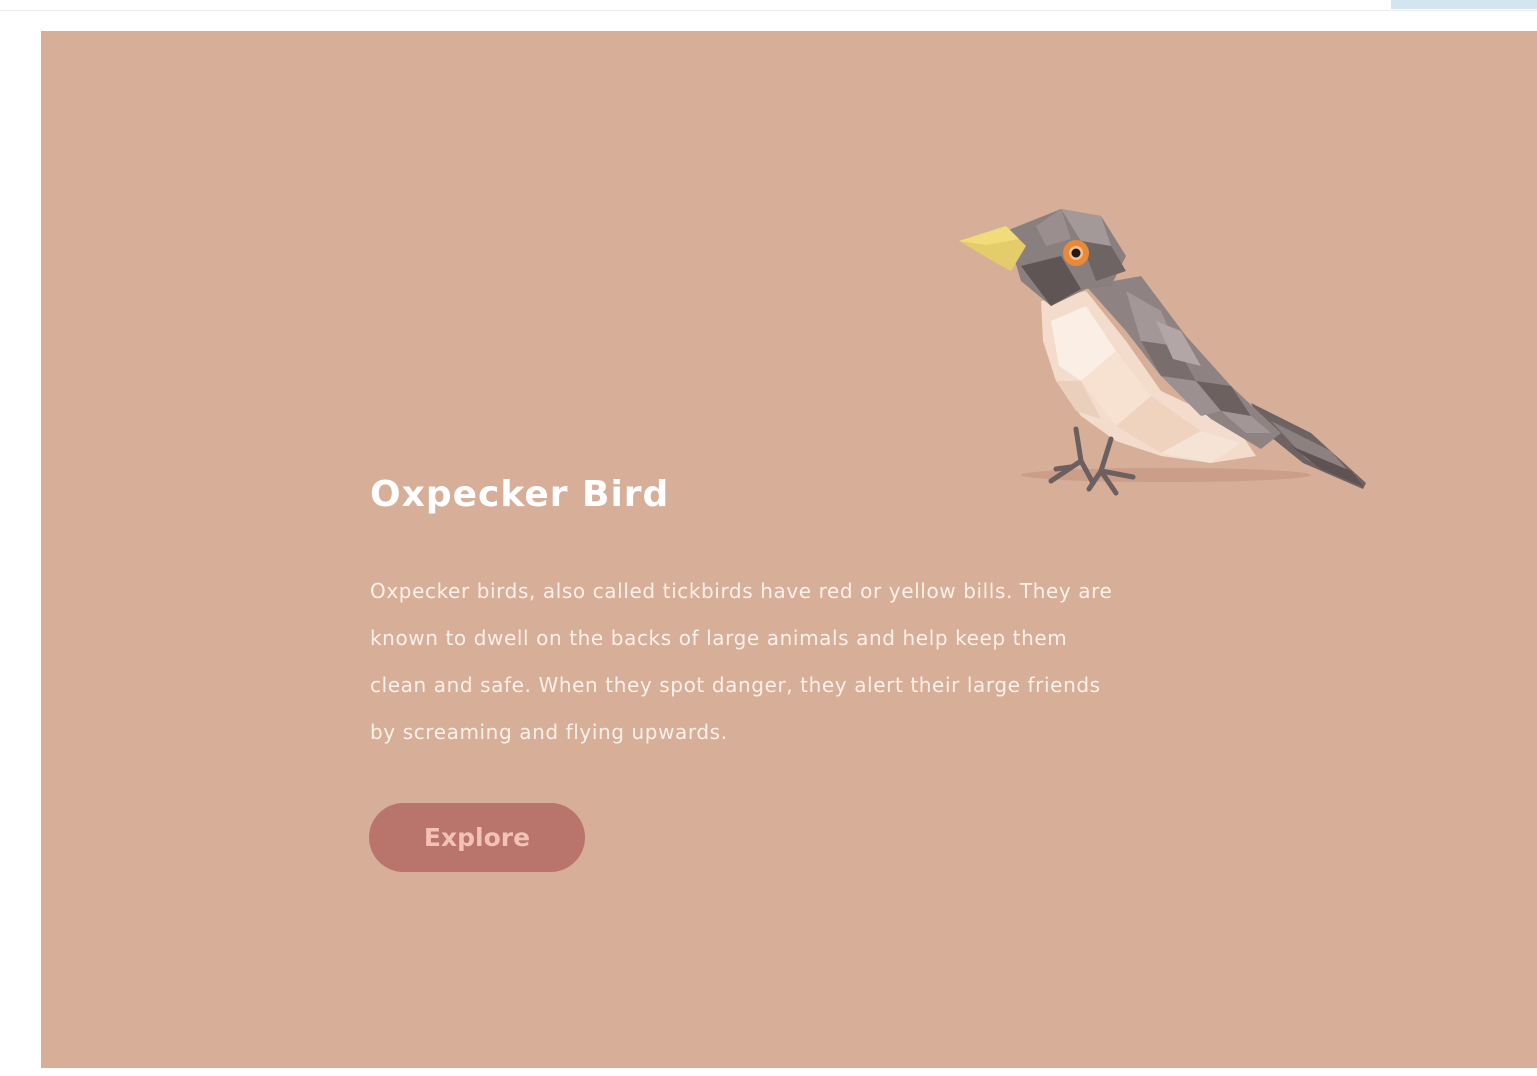 Image resolution: width=1537 pixels, height=1076 pixels. I want to click on top-strip, so click(768, 5).